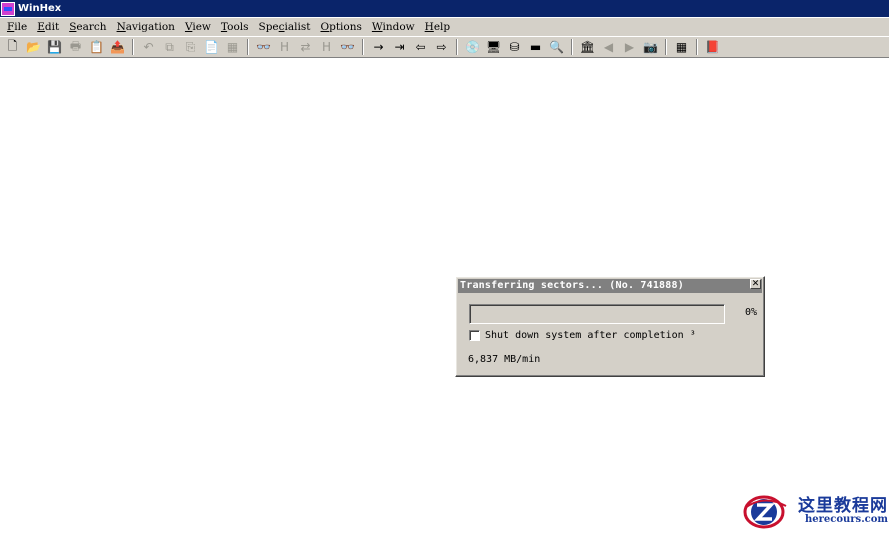 The image size is (889, 533). Describe the element at coordinates (514, 47) in the screenshot. I see `copy-sectors-icon: ⛁` at that location.